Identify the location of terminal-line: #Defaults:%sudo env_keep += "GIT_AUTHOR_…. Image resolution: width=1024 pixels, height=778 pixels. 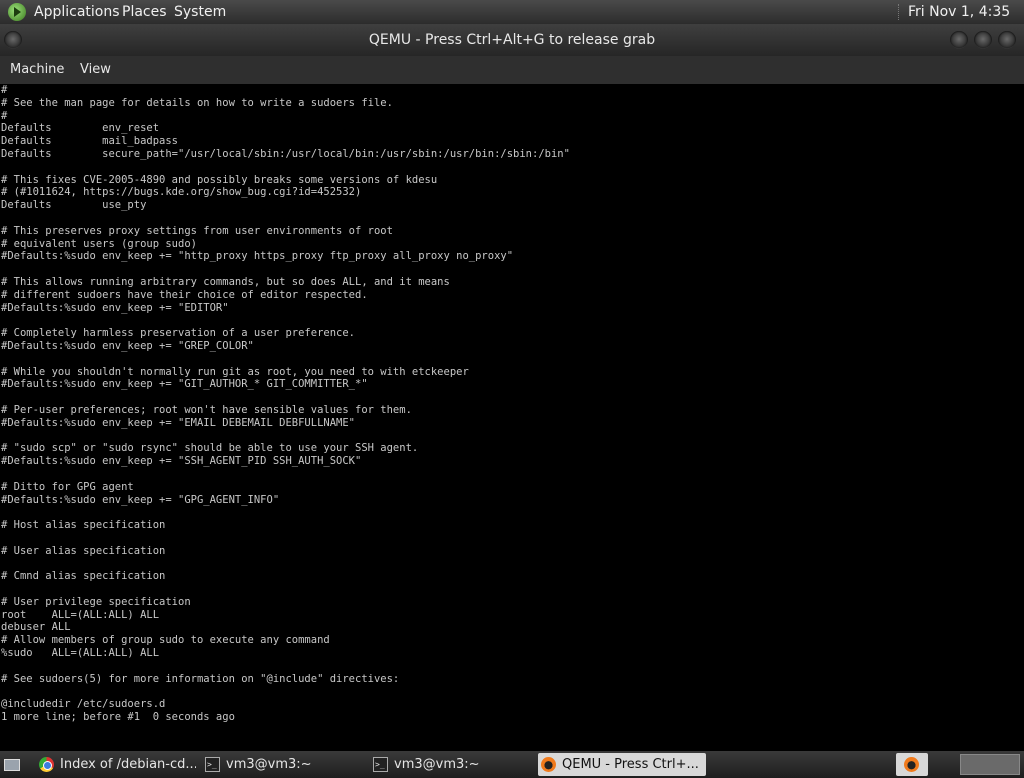
(184, 384).